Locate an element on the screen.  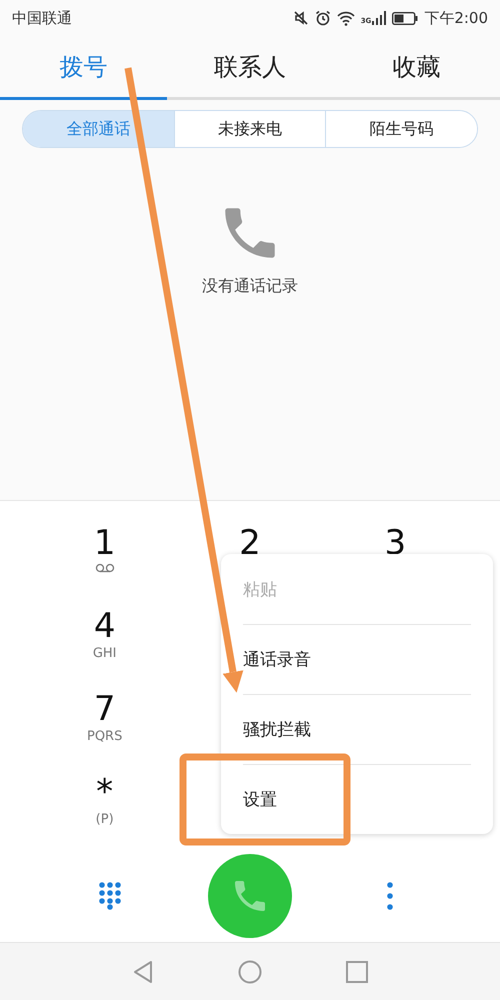
dial-key: * (P) is located at coordinates (105, 809).